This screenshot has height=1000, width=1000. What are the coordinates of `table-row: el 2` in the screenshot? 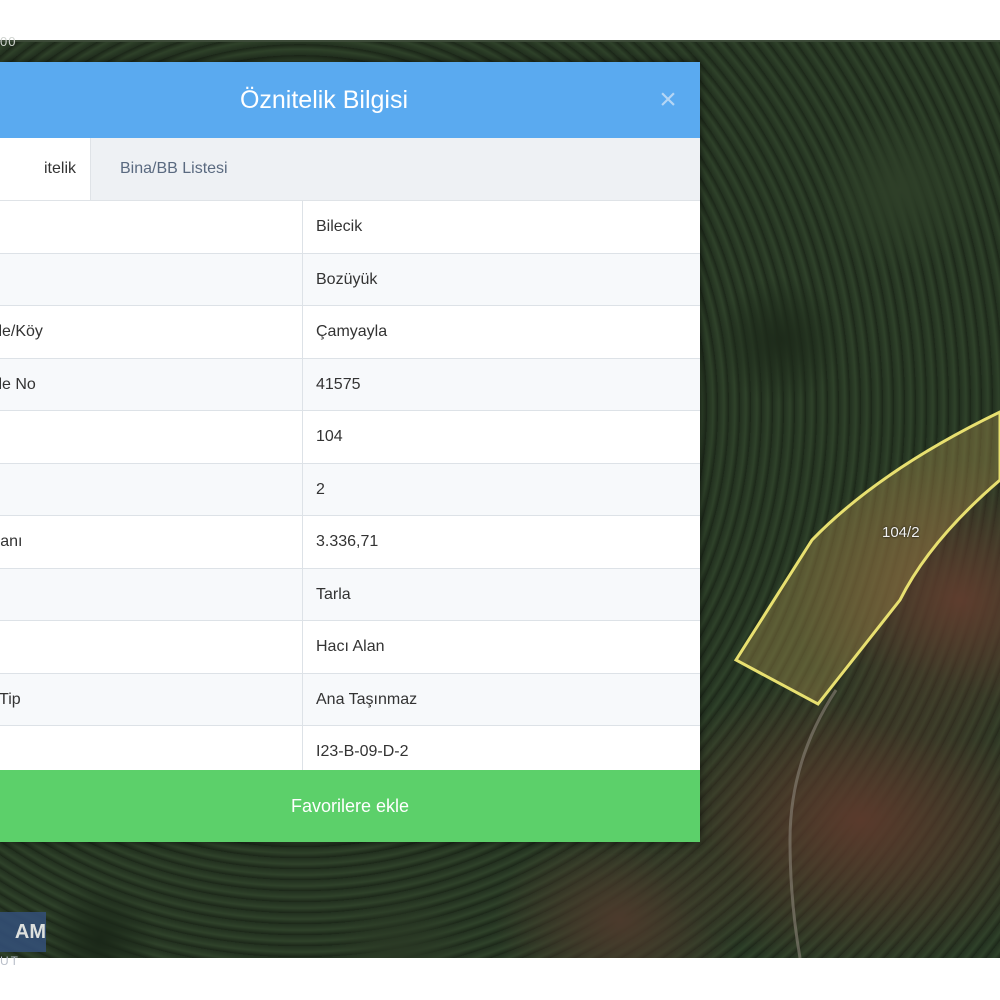 It's located at (350, 489).